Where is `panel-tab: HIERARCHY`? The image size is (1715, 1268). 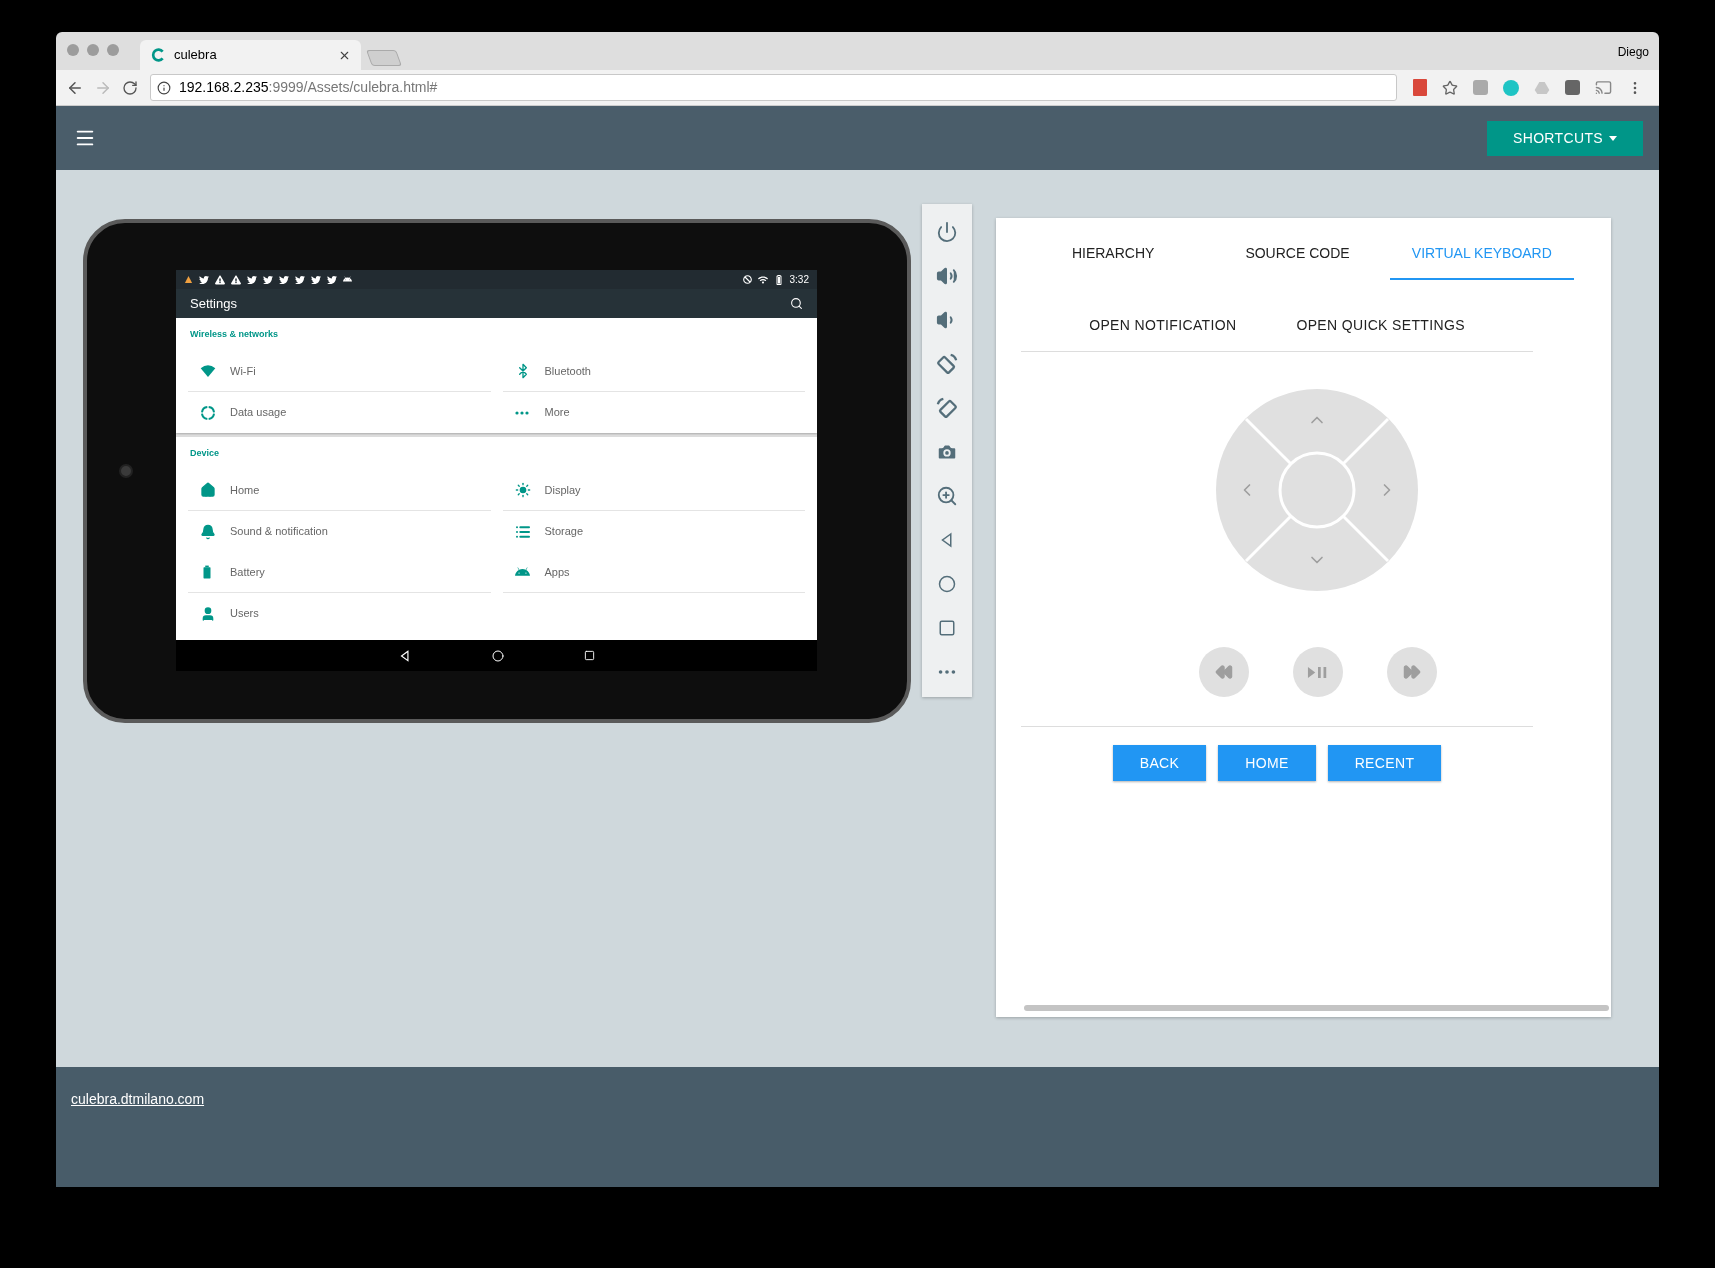
panel-tab: HIERARCHY is located at coordinates (1113, 249).